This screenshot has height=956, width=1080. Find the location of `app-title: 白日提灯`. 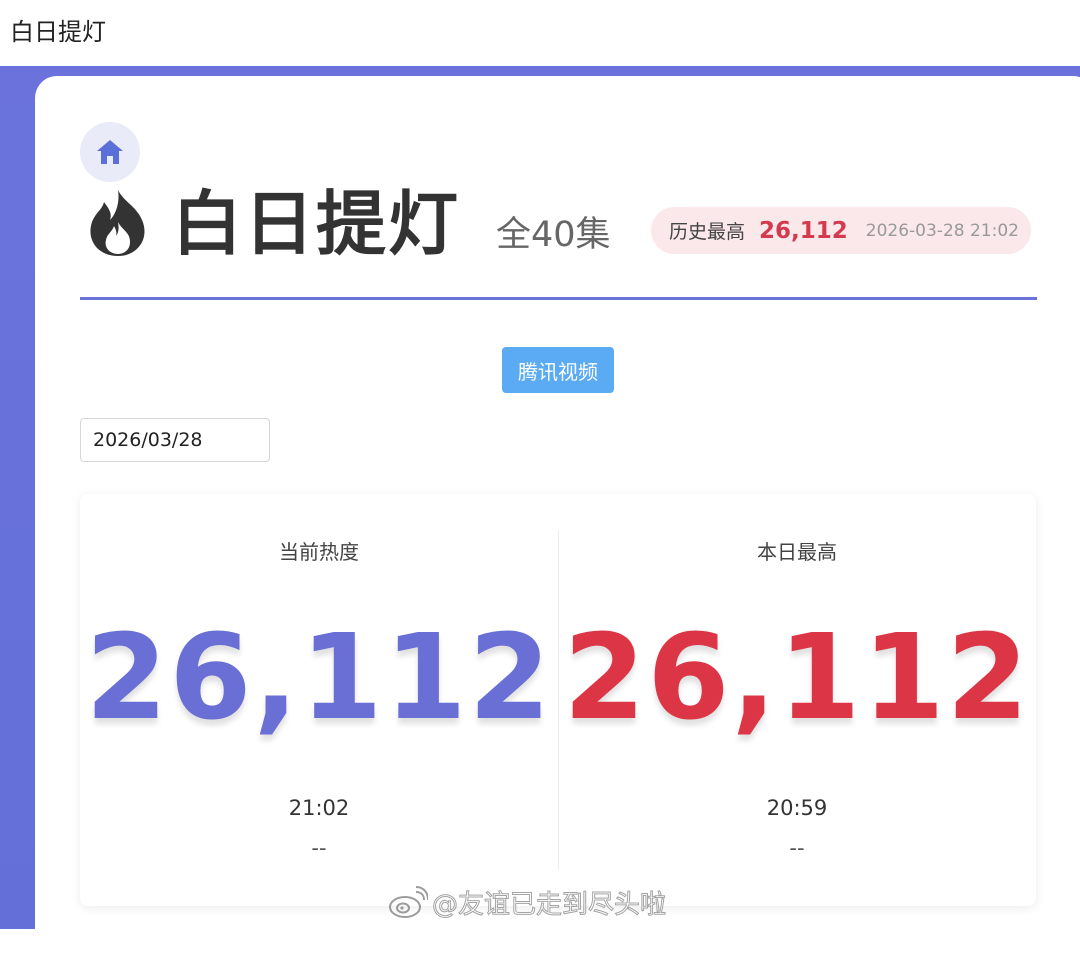

app-title: 白日提灯 is located at coordinates (58, 32).